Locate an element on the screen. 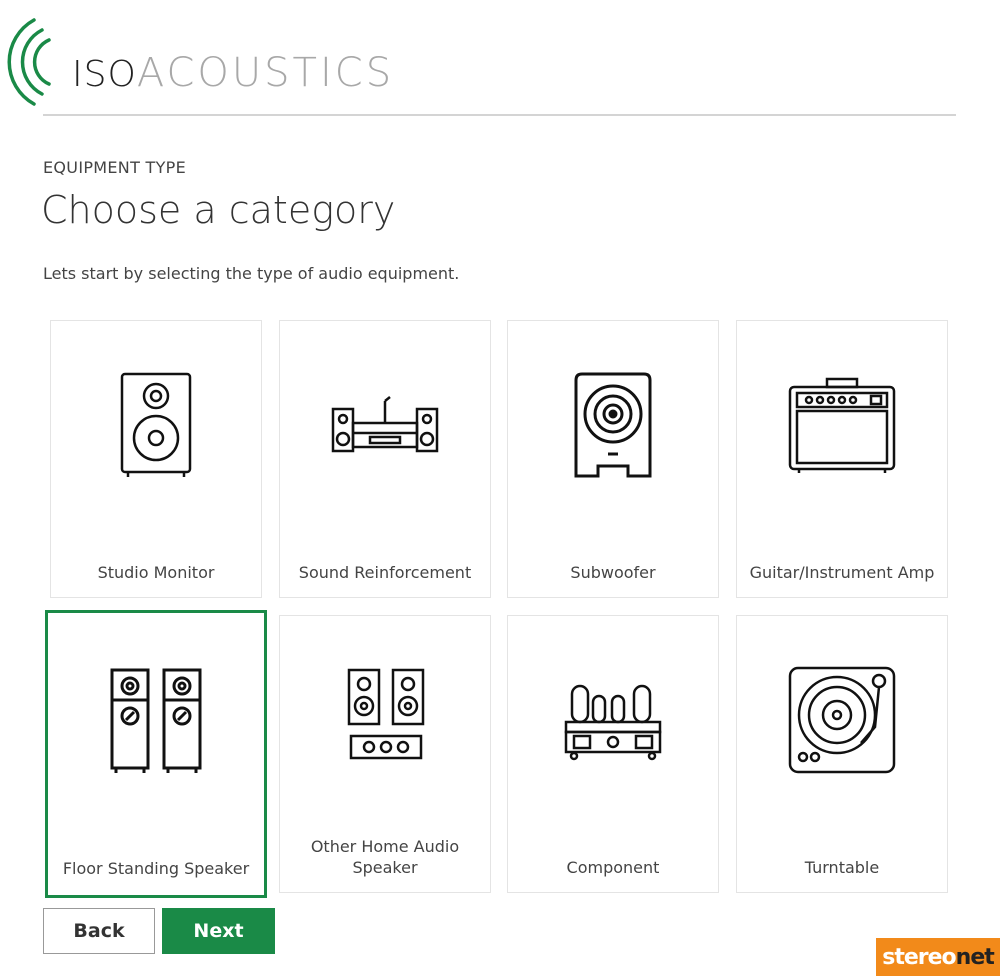  back-button: Back is located at coordinates (99, 931).